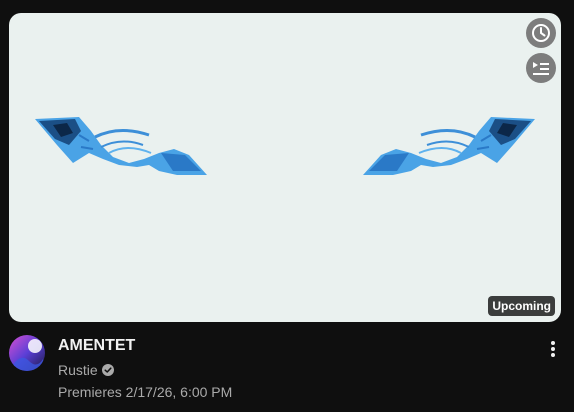  I want to click on clock-icon, so click(541, 33).